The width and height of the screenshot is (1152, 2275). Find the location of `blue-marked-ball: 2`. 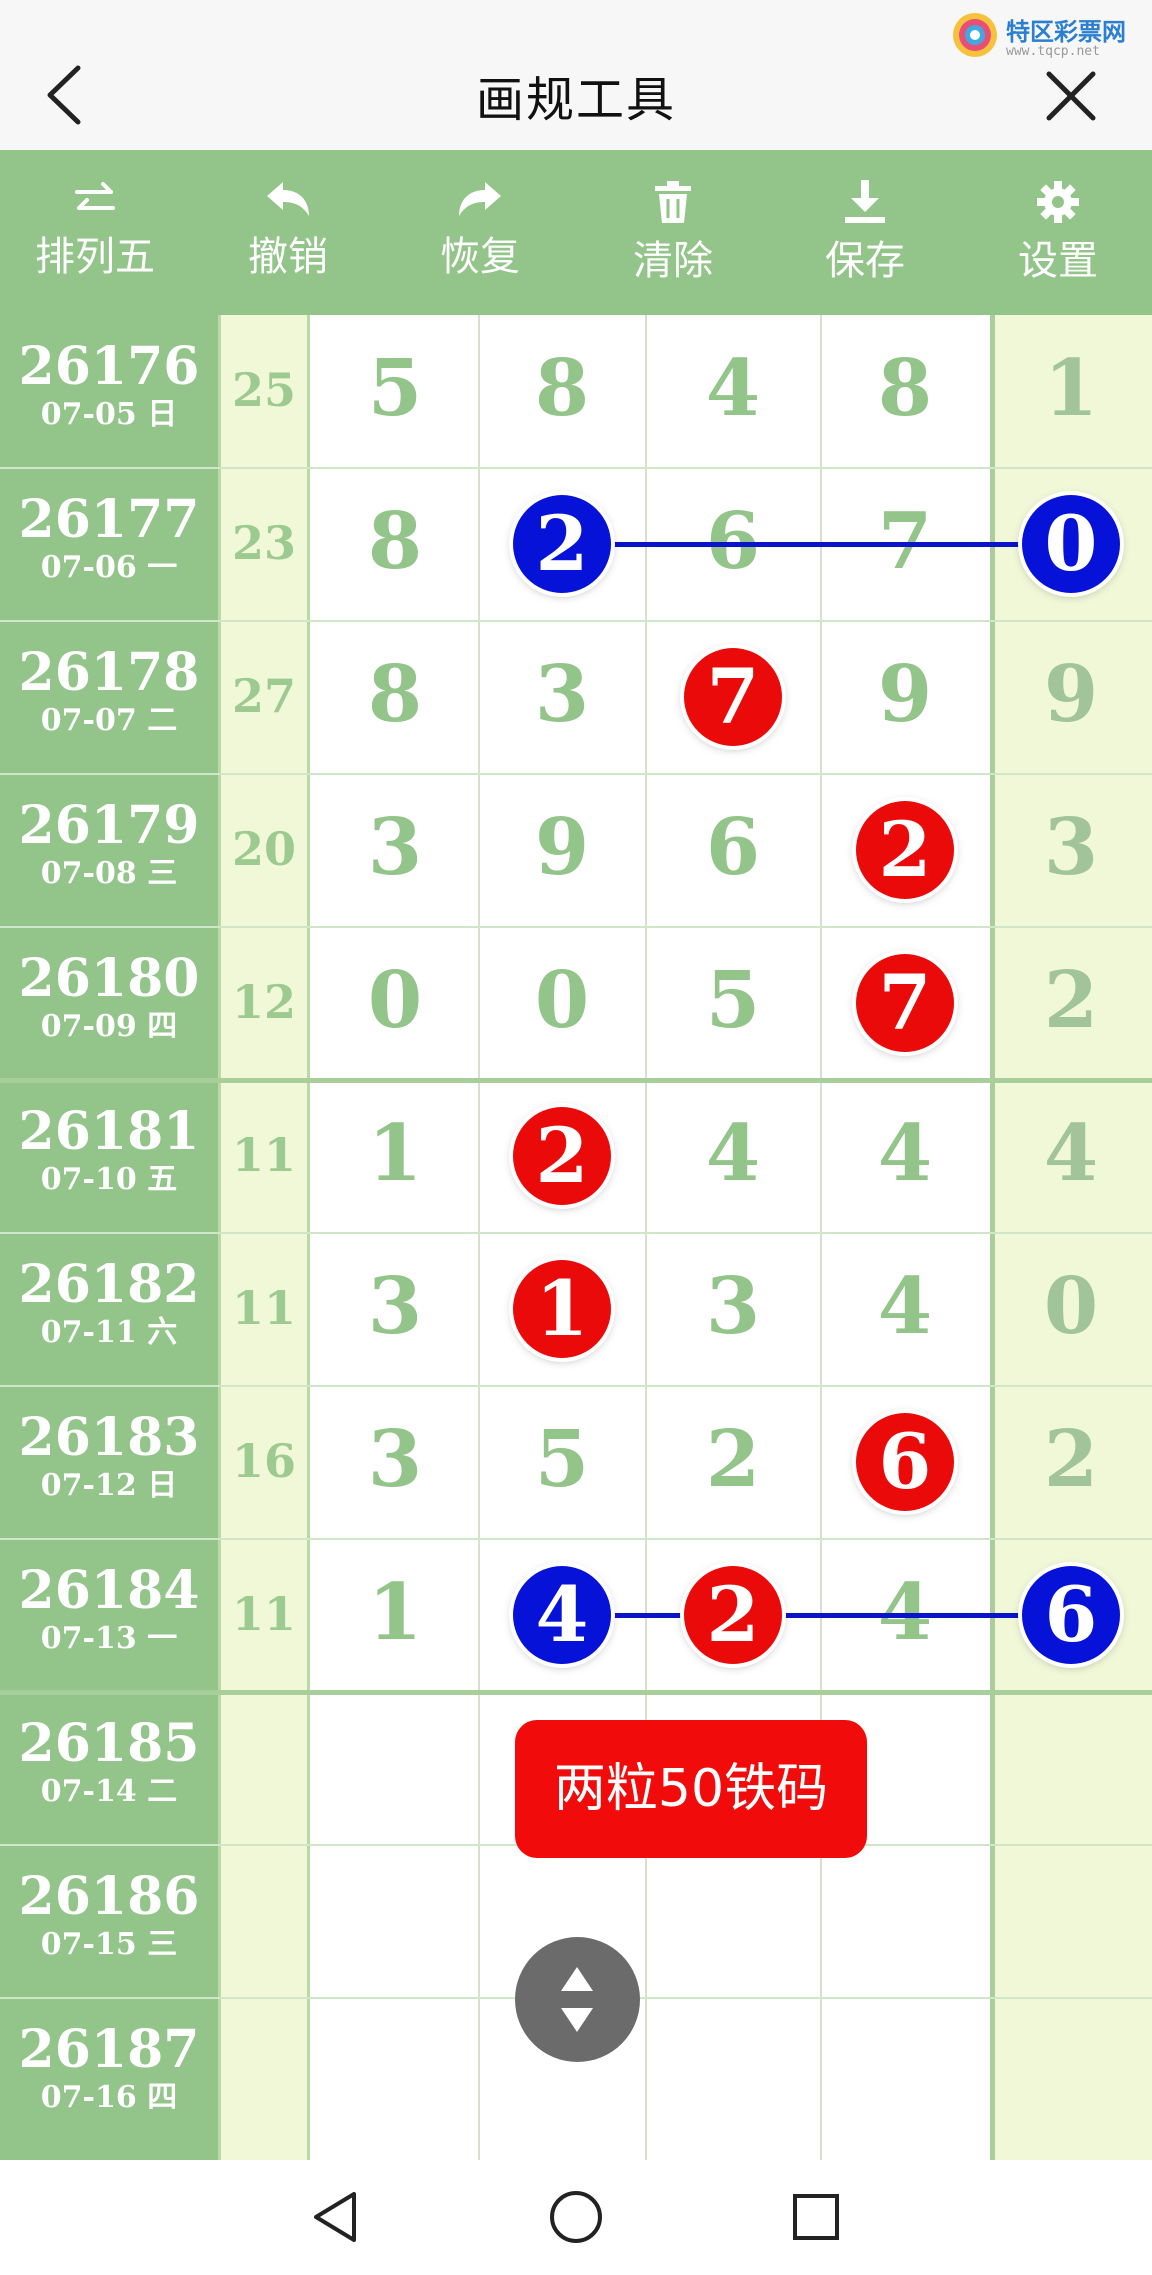

blue-marked-ball: 2 is located at coordinates (562, 544).